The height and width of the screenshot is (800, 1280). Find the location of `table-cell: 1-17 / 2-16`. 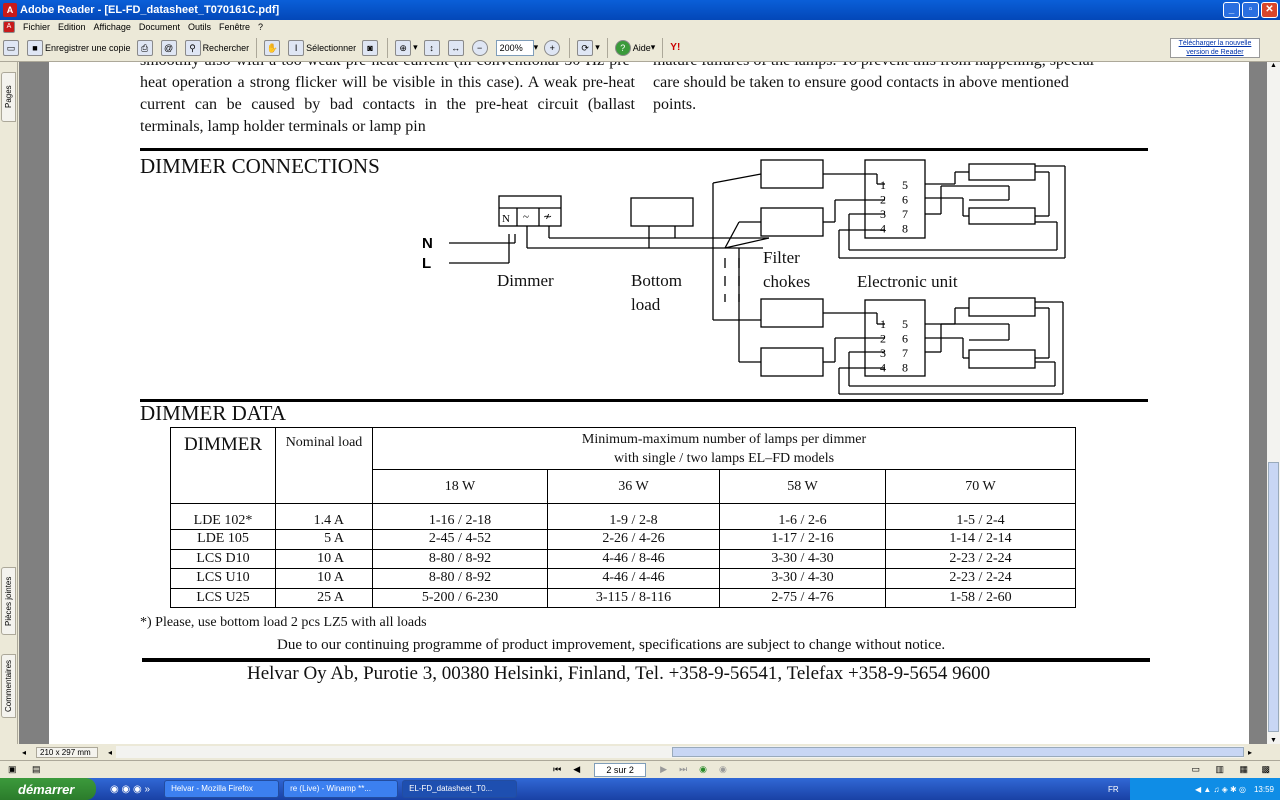

table-cell: 1-17 / 2-16 is located at coordinates (802, 539).